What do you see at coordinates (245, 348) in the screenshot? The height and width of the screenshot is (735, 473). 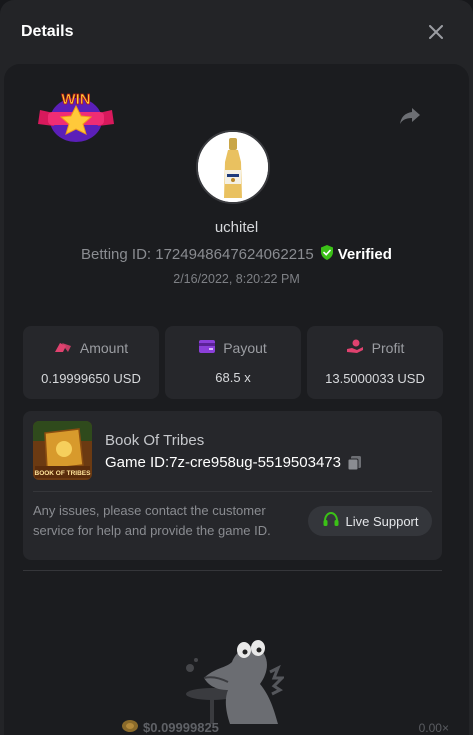 I see `stat-label: Payout` at bounding box center [245, 348].